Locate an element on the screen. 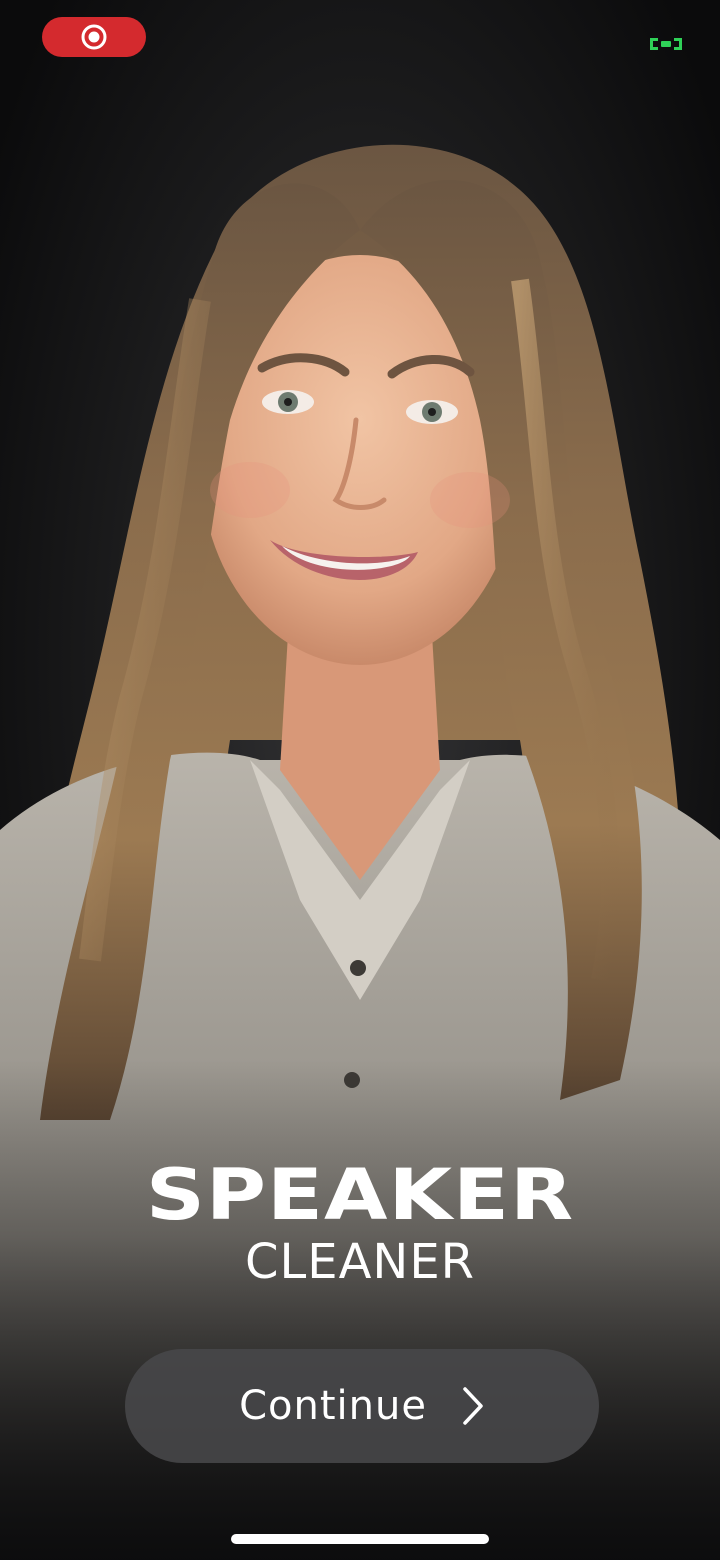  app-title-sub: CLEANER is located at coordinates (359, 1262).